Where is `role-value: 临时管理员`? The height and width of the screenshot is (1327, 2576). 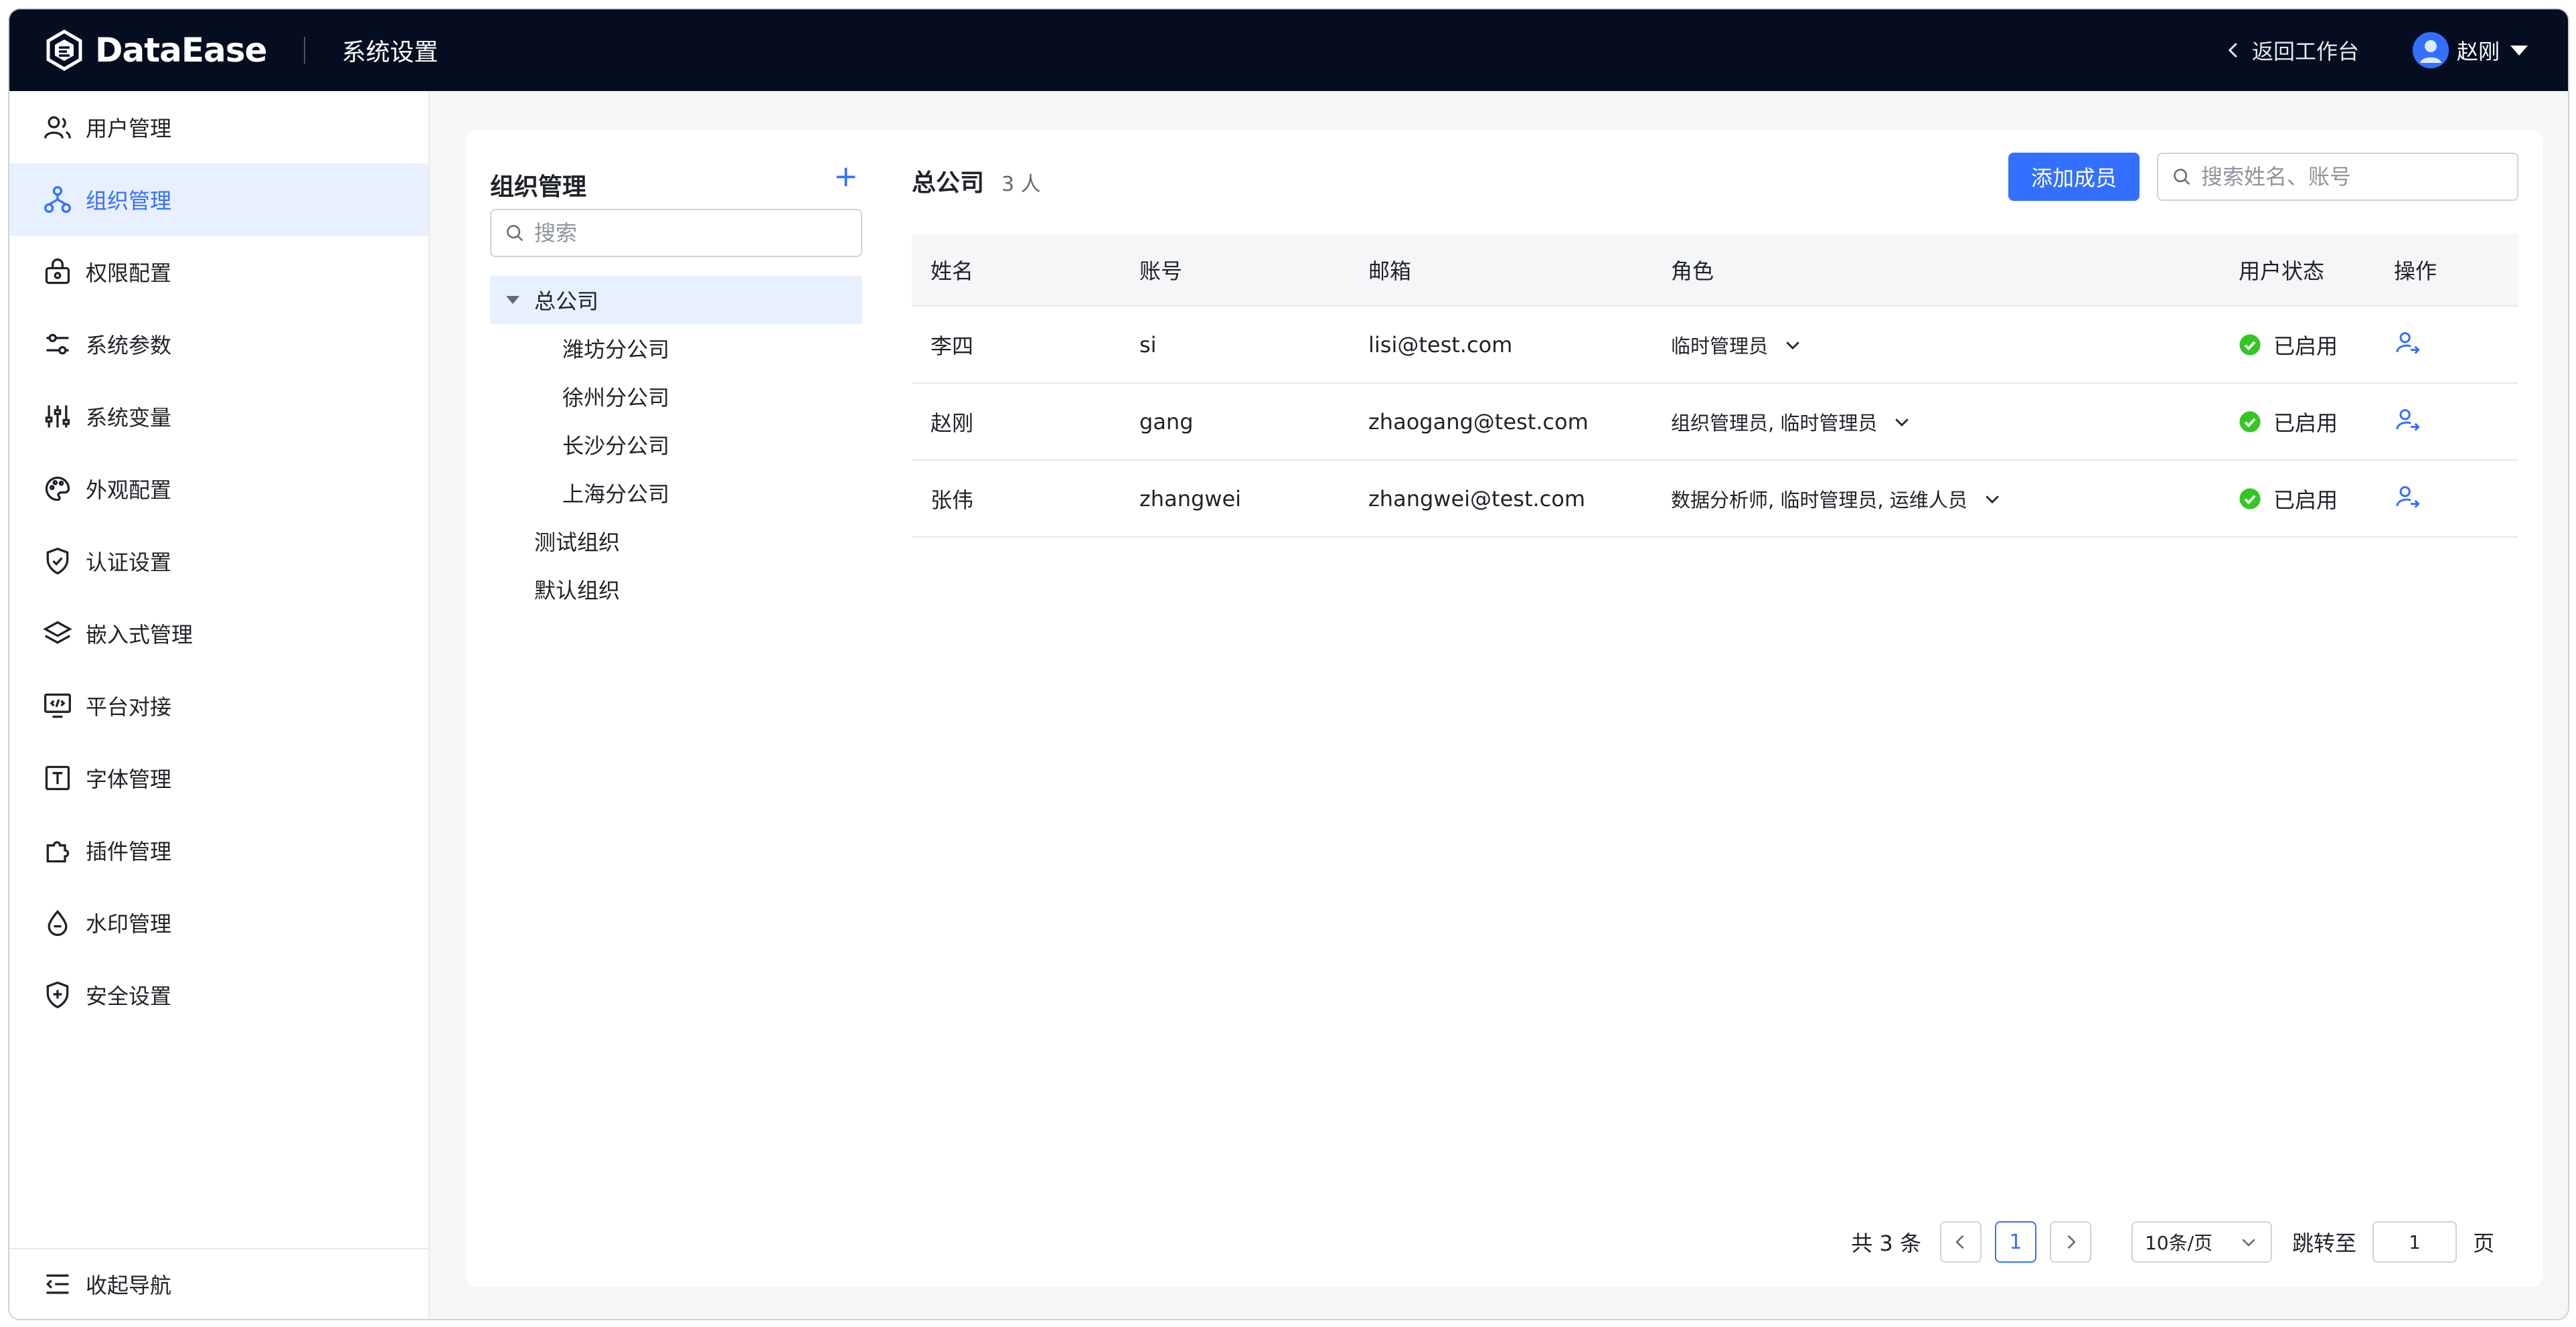
role-value: 临时管理员 is located at coordinates (1720, 346).